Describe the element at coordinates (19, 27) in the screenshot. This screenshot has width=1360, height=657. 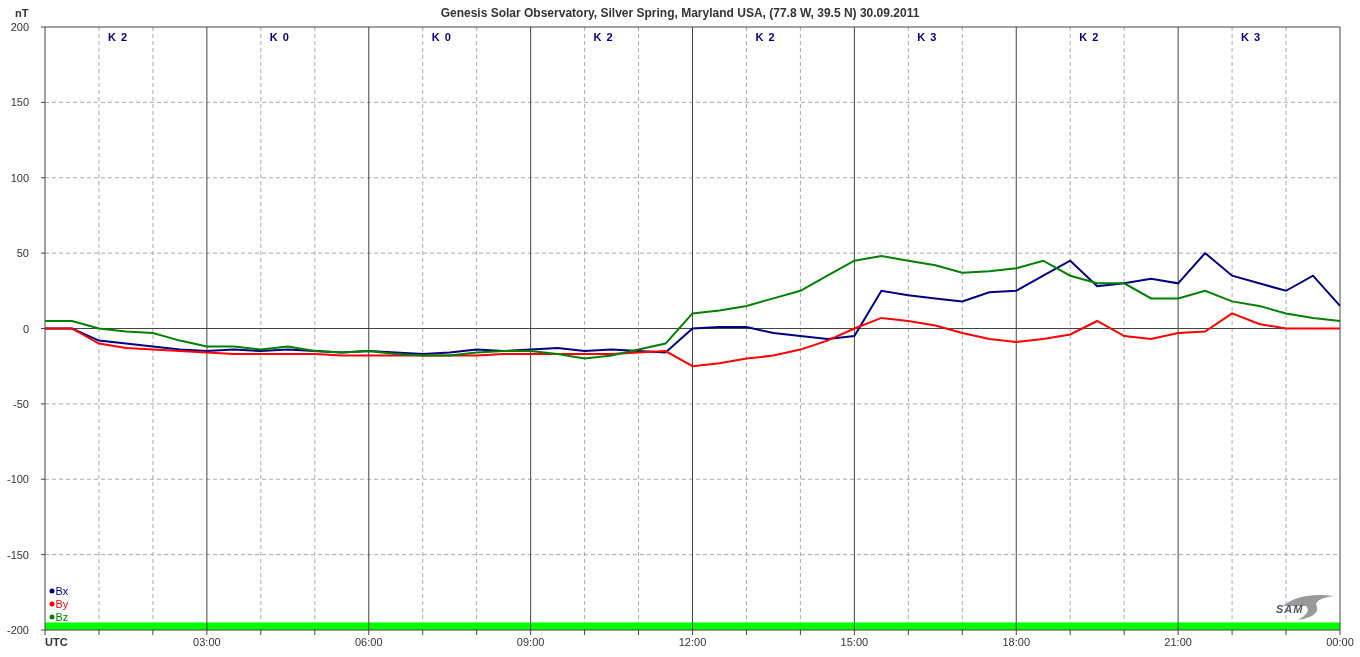
I see `y-tick-label: 200` at that location.